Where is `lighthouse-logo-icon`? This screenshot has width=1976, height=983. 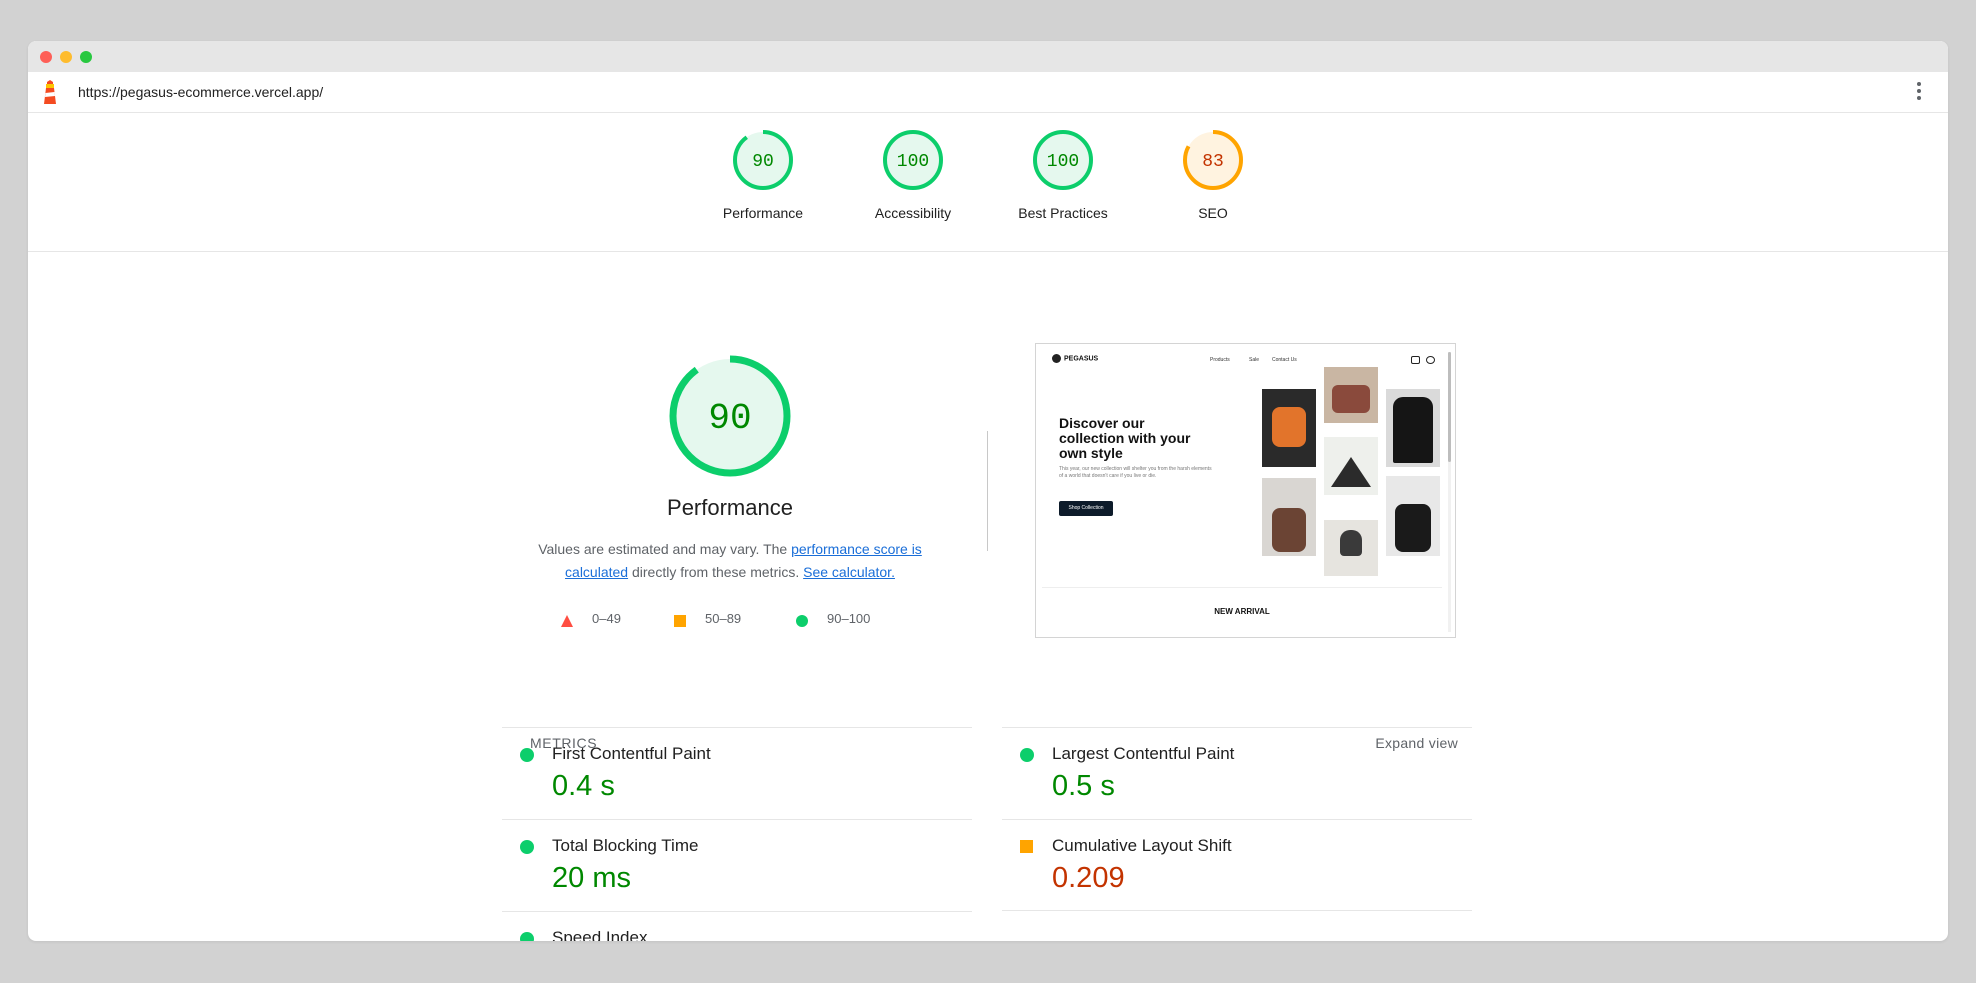 lighthouse-logo-icon is located at coordinates (50, 92).